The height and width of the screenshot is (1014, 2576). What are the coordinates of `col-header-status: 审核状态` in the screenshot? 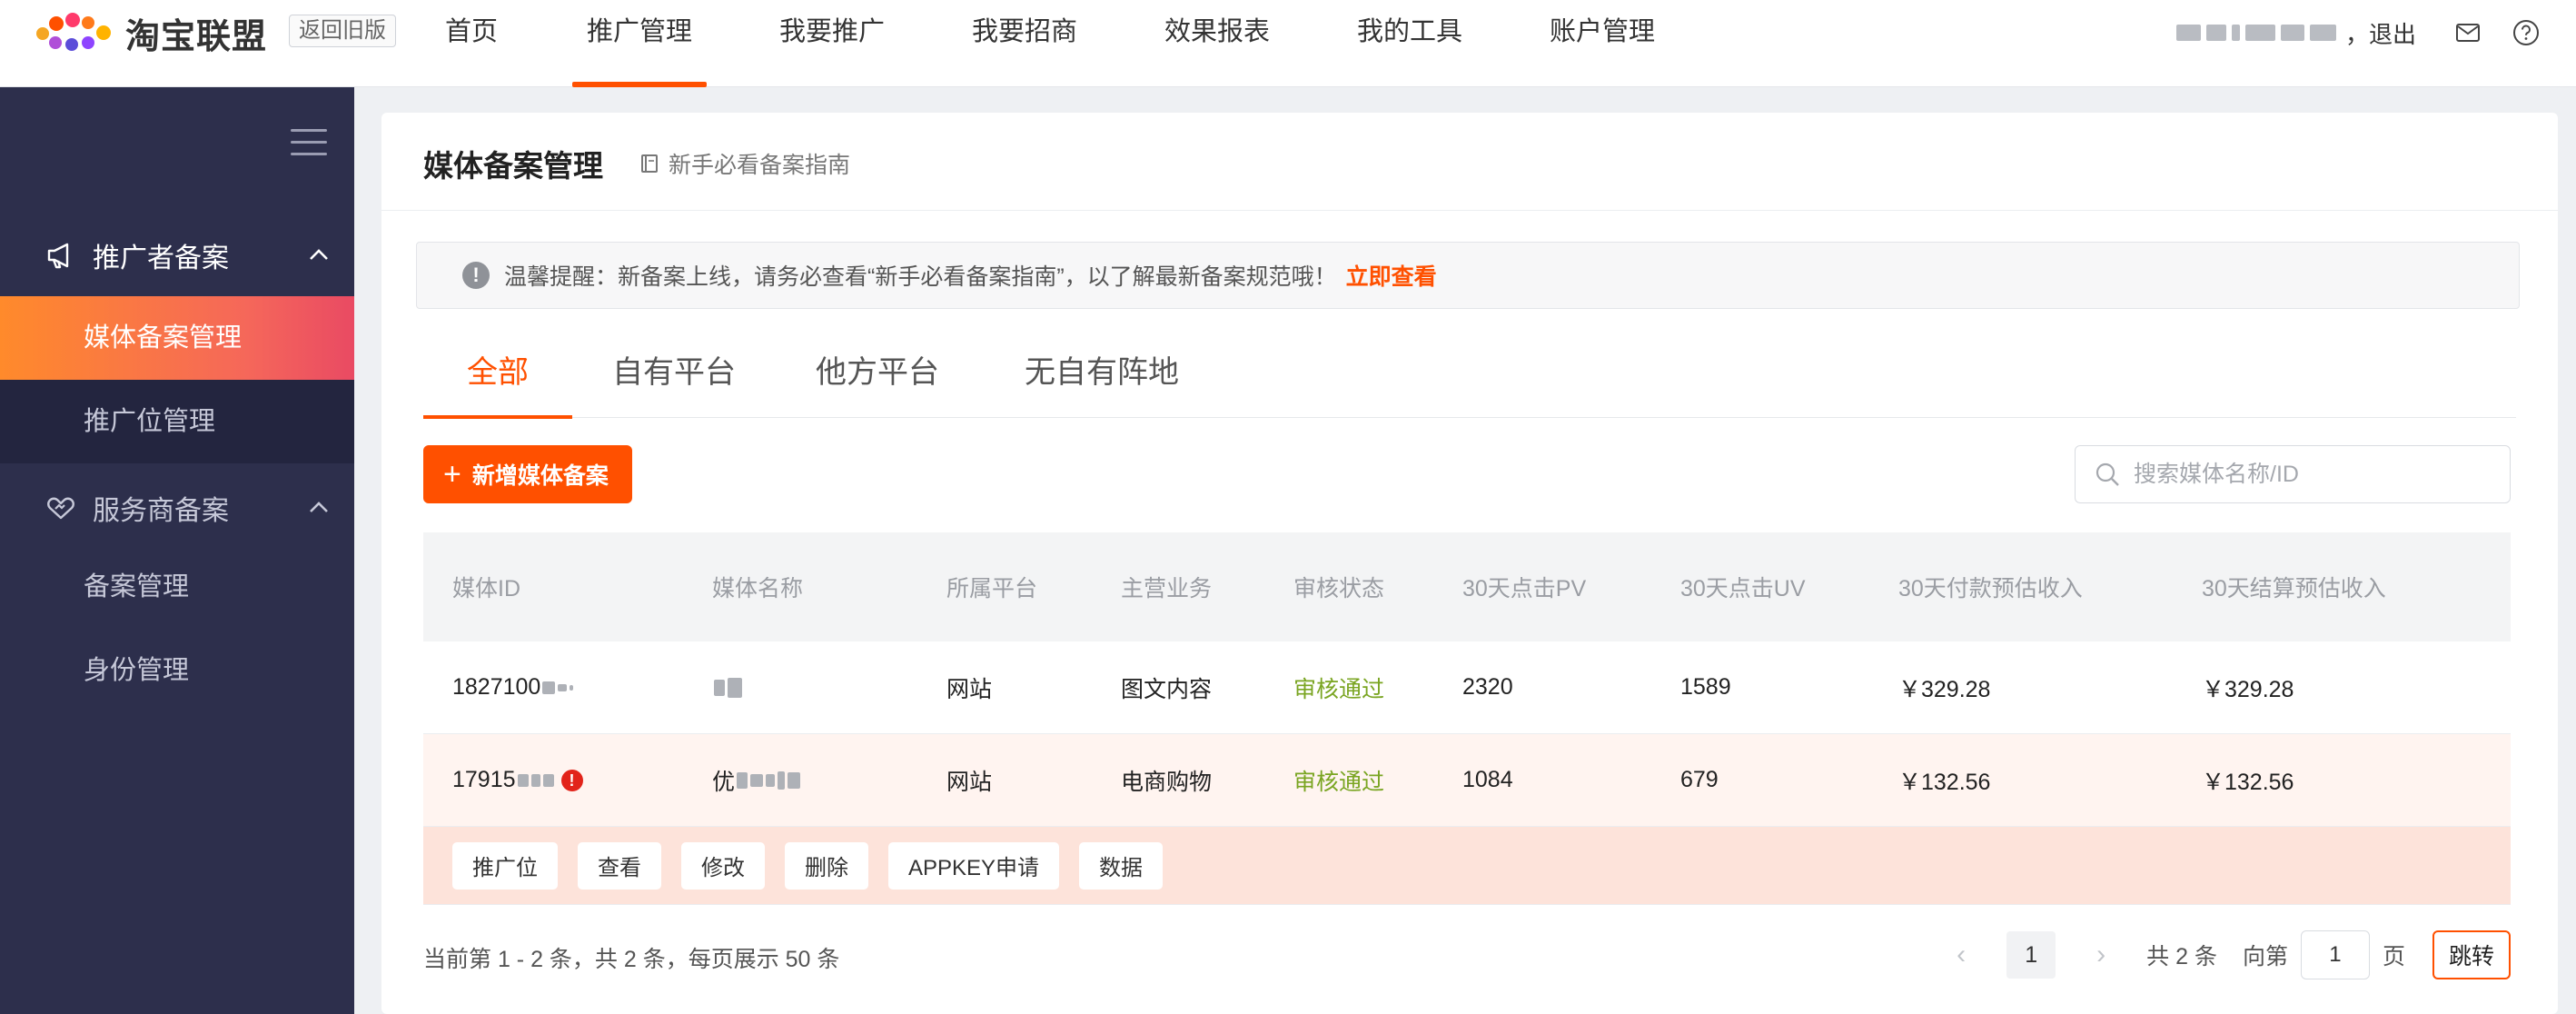 It's located at (1339, 588).